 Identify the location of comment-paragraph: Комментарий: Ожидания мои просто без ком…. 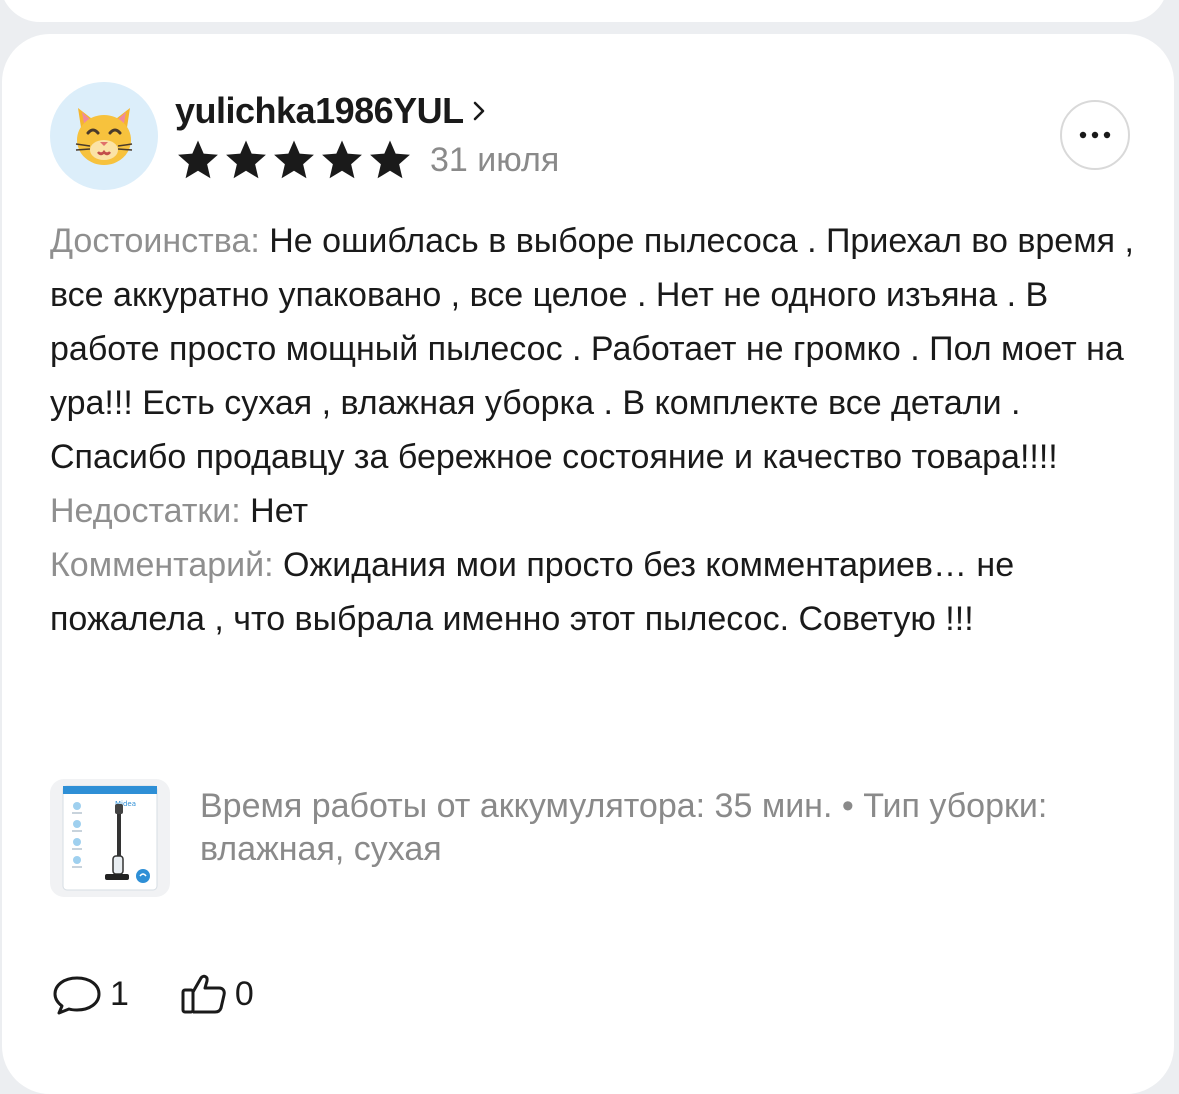
(595, 592).